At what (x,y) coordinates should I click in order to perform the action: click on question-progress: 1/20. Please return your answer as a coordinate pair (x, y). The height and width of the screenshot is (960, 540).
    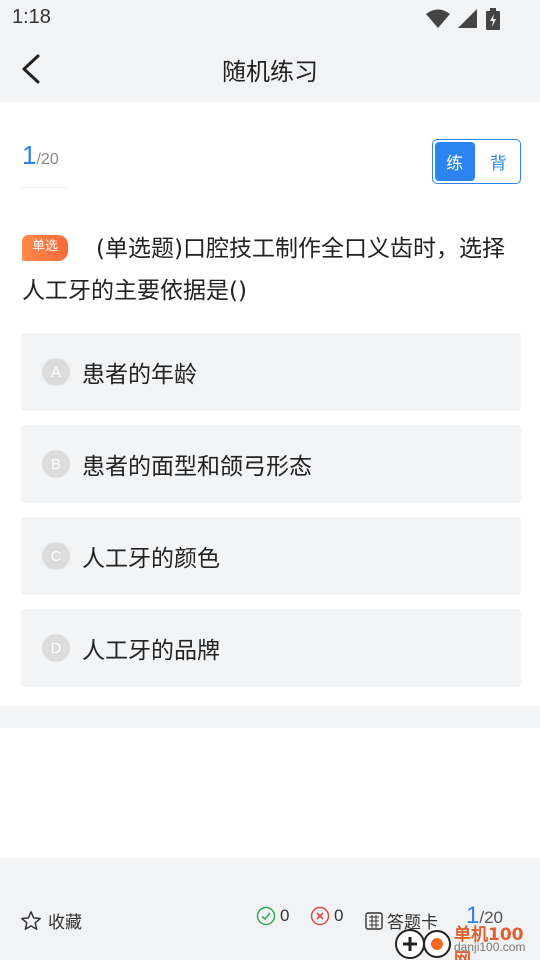
    Looking at the image, I should click on (44, 164).